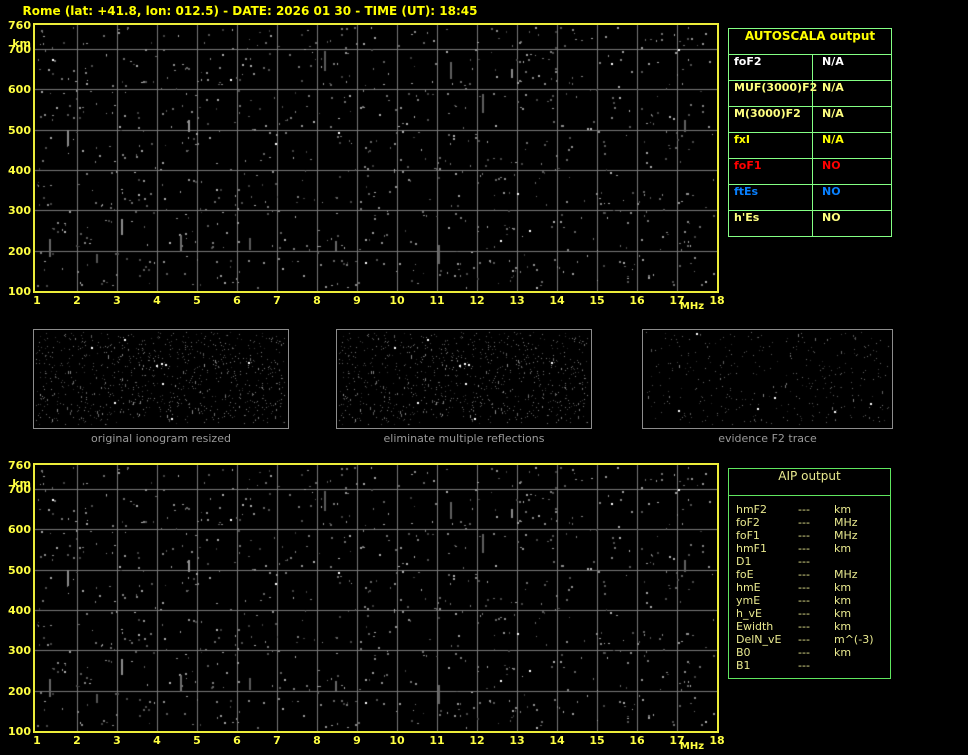 This screenshot has width=968, height=755. What do you see at coordinates (752, 548) in the screenshot?
I see `aip-param-label: hmF1` at bounding box center [752, 548].